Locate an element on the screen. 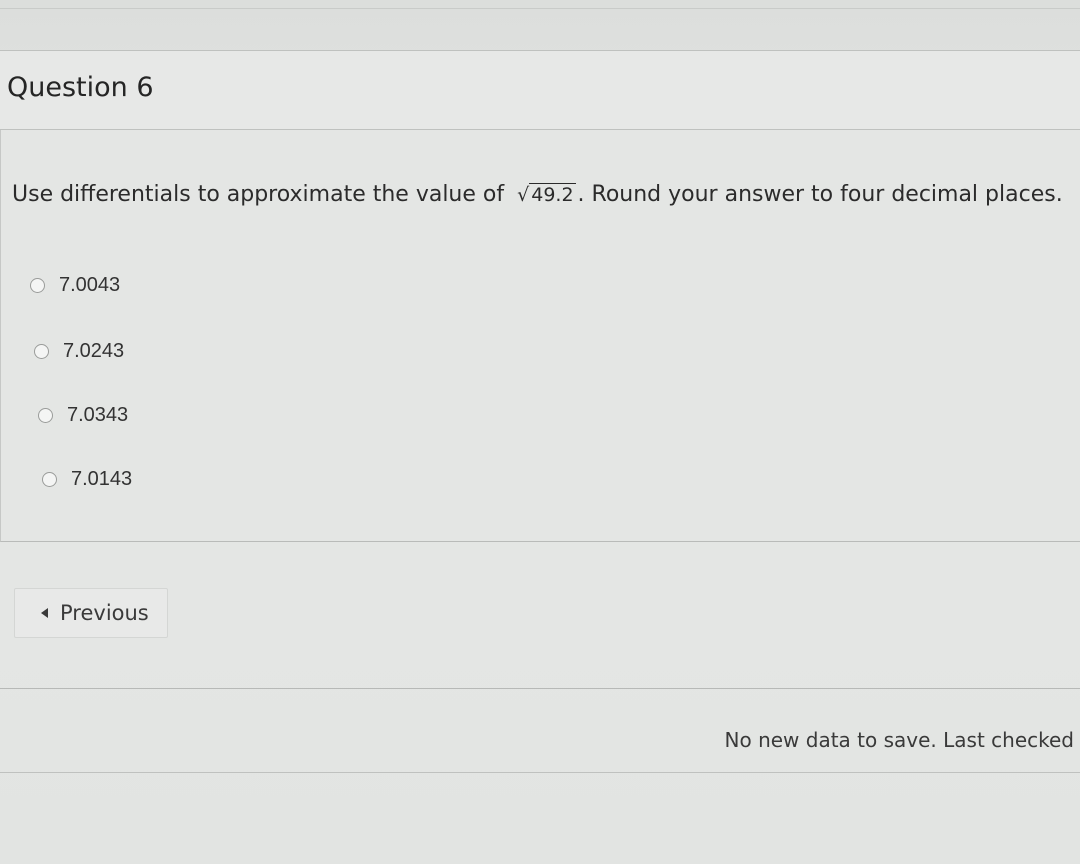 This screenshot has width=1080, height=864. question-title: Question 6 is located at coordinates (80, 87).